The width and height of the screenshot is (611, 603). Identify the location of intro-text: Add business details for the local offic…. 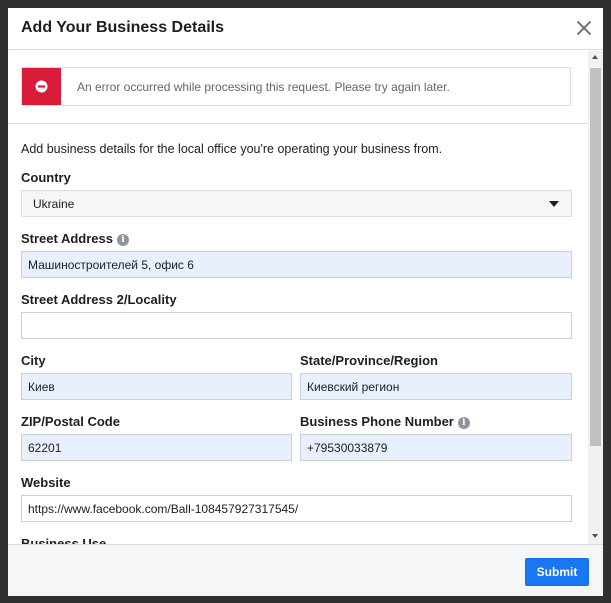
(232, 149).